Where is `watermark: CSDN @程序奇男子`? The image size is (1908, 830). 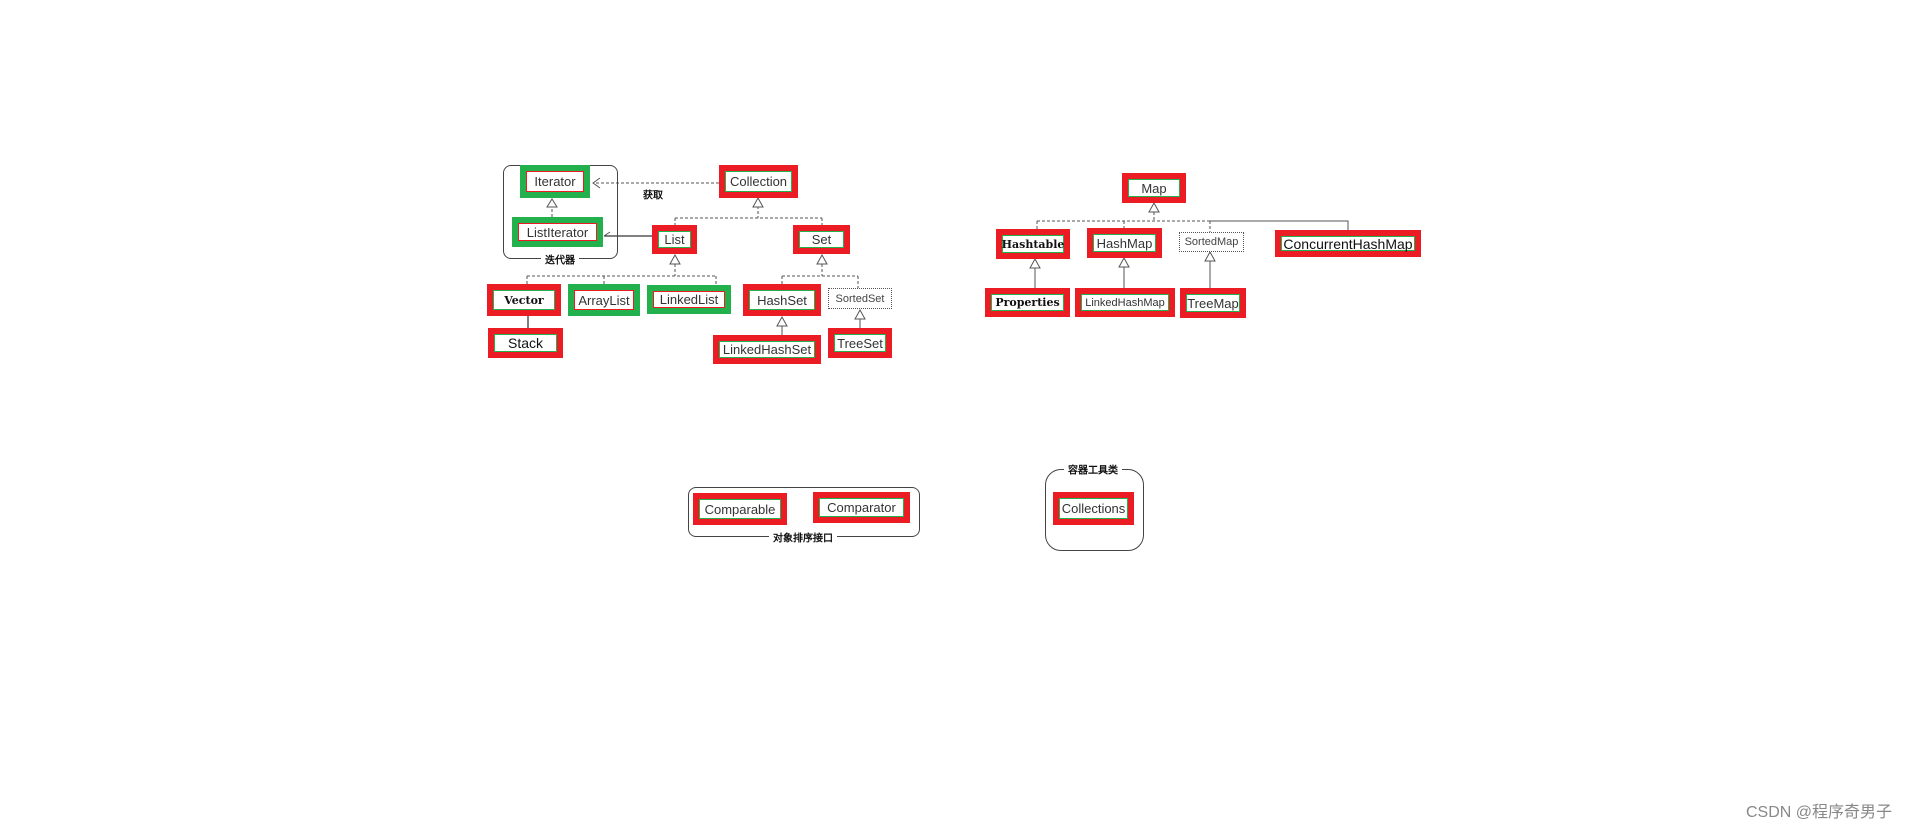 watermark: CSDN @程序奇男子 is located at coordinates (1818, 812).